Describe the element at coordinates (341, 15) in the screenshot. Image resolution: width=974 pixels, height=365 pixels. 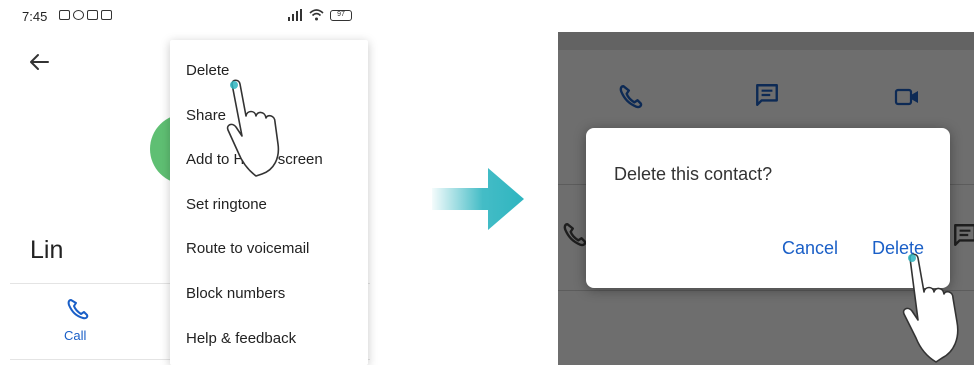
I see `battery-icon: 97` at that location.